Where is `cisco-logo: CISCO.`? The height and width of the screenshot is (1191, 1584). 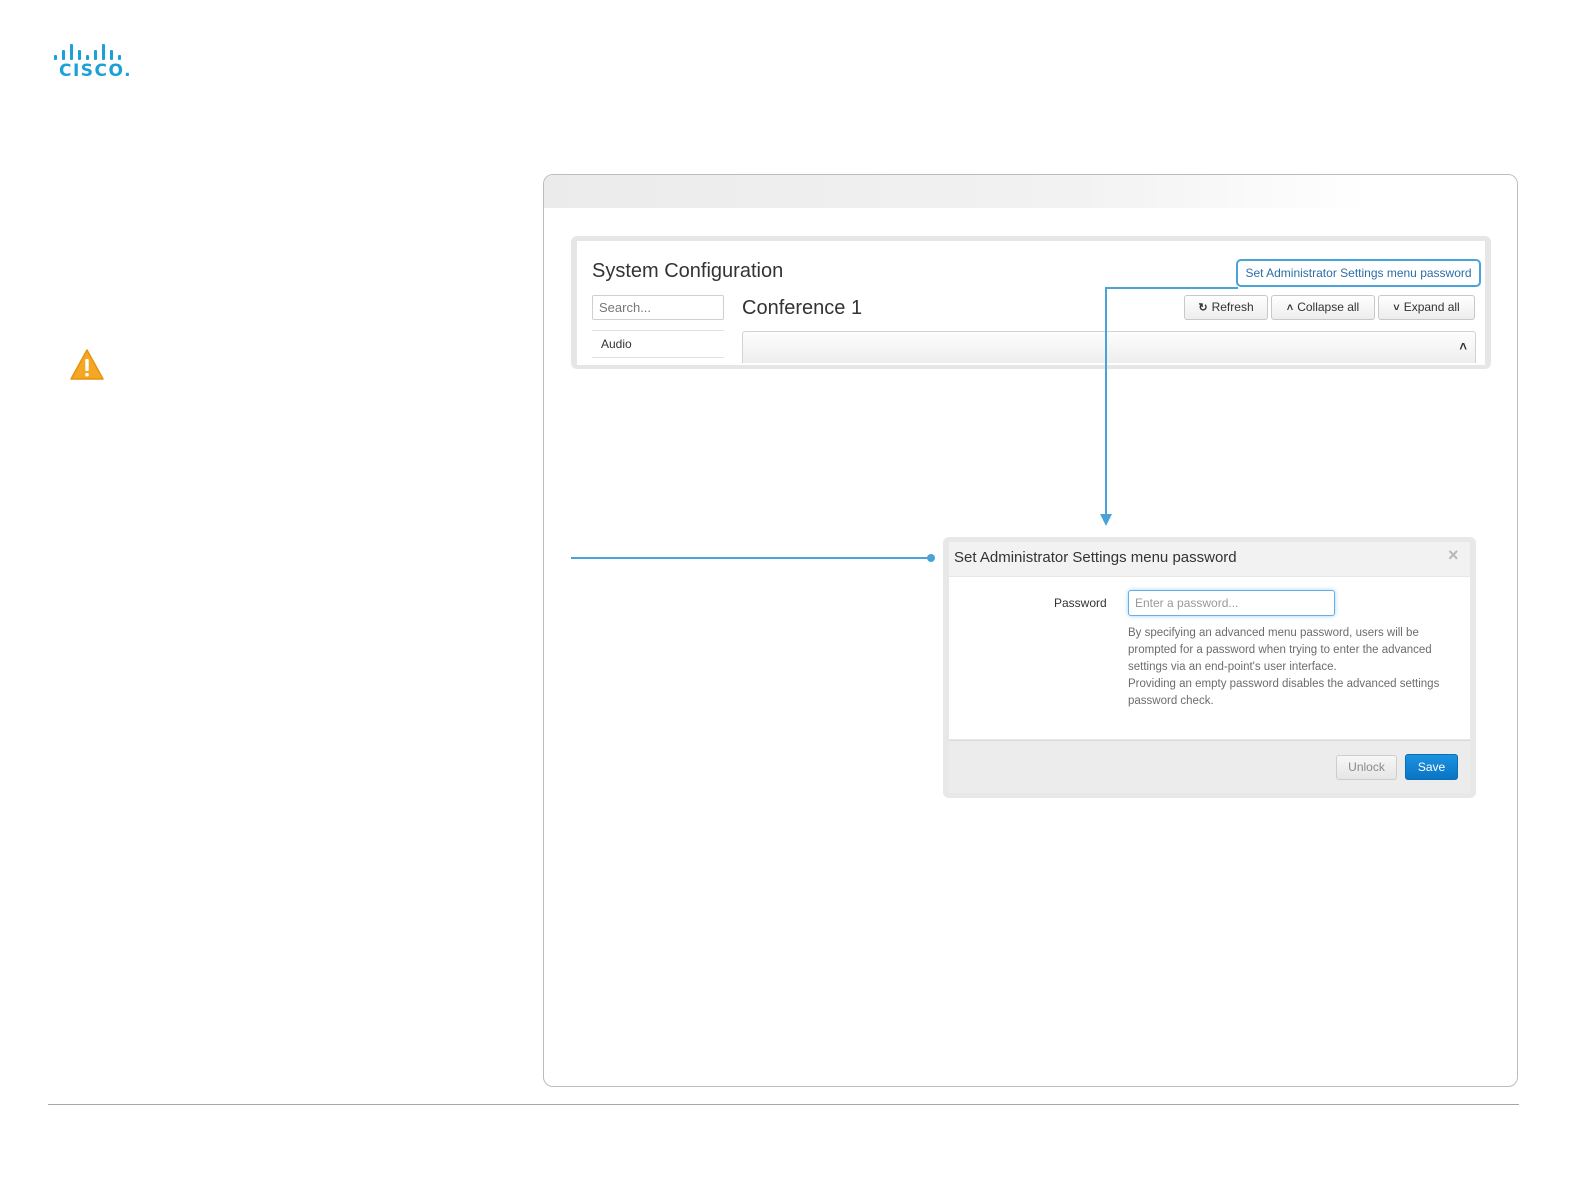
cisco-logo: CISCO. is located at coordinates (92, 61).